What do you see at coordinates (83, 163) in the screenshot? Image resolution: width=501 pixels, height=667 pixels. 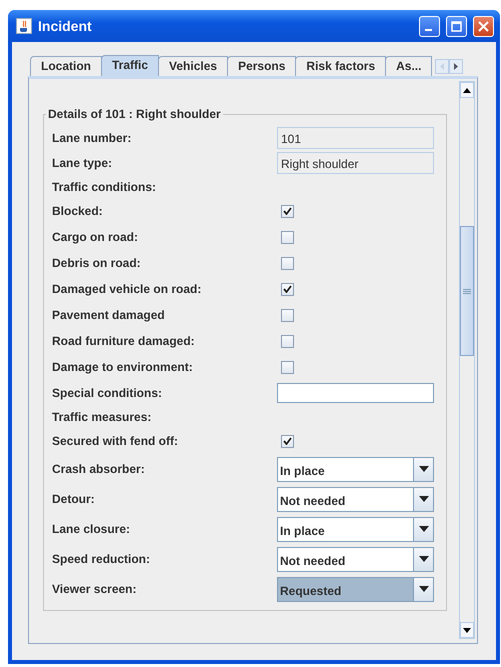 I see `field-label: Lane type:` at bounding box center [83, 163].